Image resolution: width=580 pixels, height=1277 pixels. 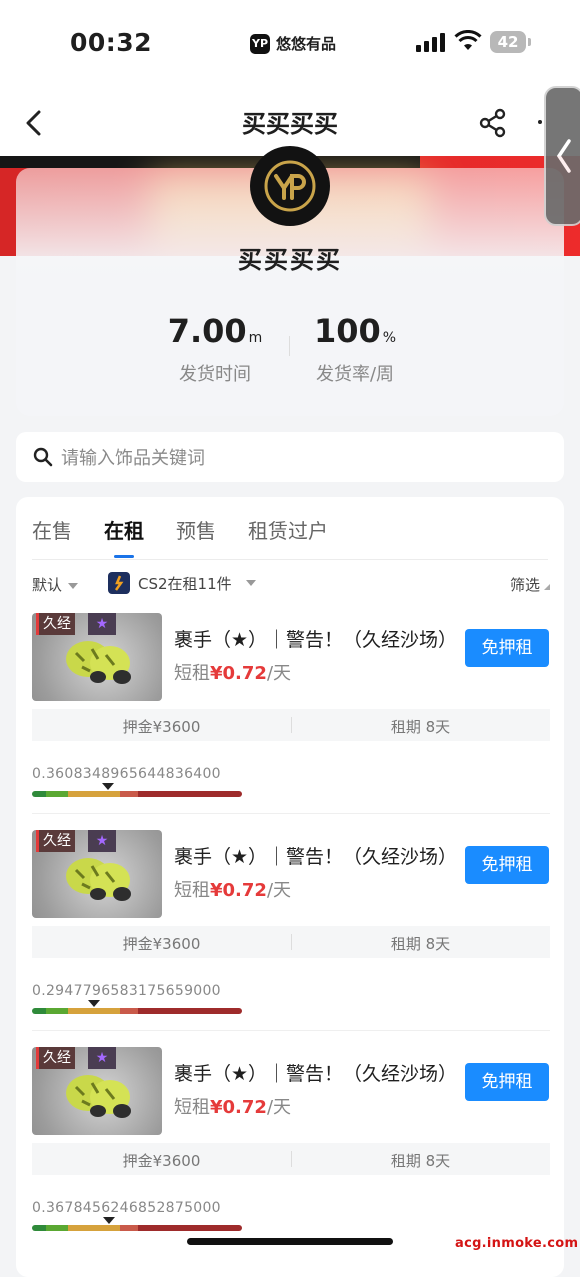 What do you see at coordinates (290, 260) in the screenshot?
I see `shop-name: 买买买买` at bounding box center [290, 260].